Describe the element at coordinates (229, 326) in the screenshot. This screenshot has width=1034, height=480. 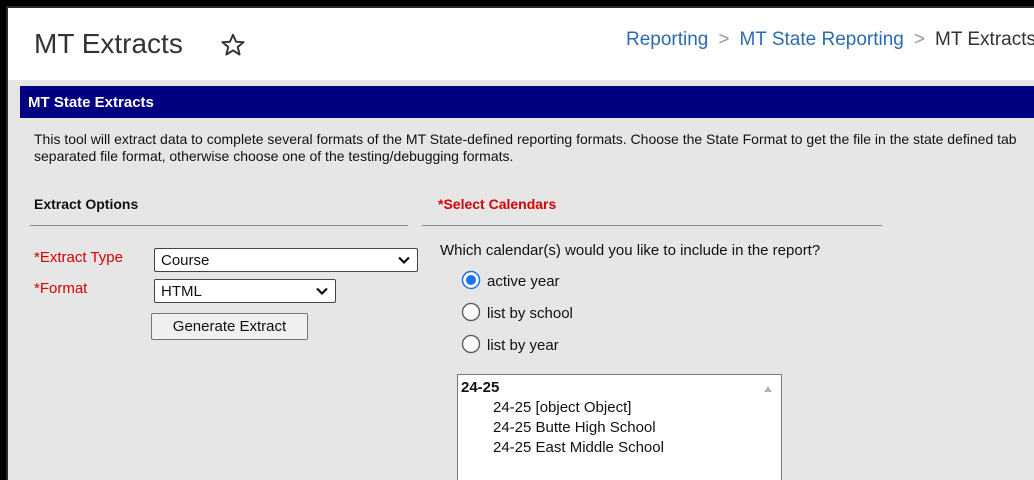
I see `generate-extract-button: Generate Extract` at that location.